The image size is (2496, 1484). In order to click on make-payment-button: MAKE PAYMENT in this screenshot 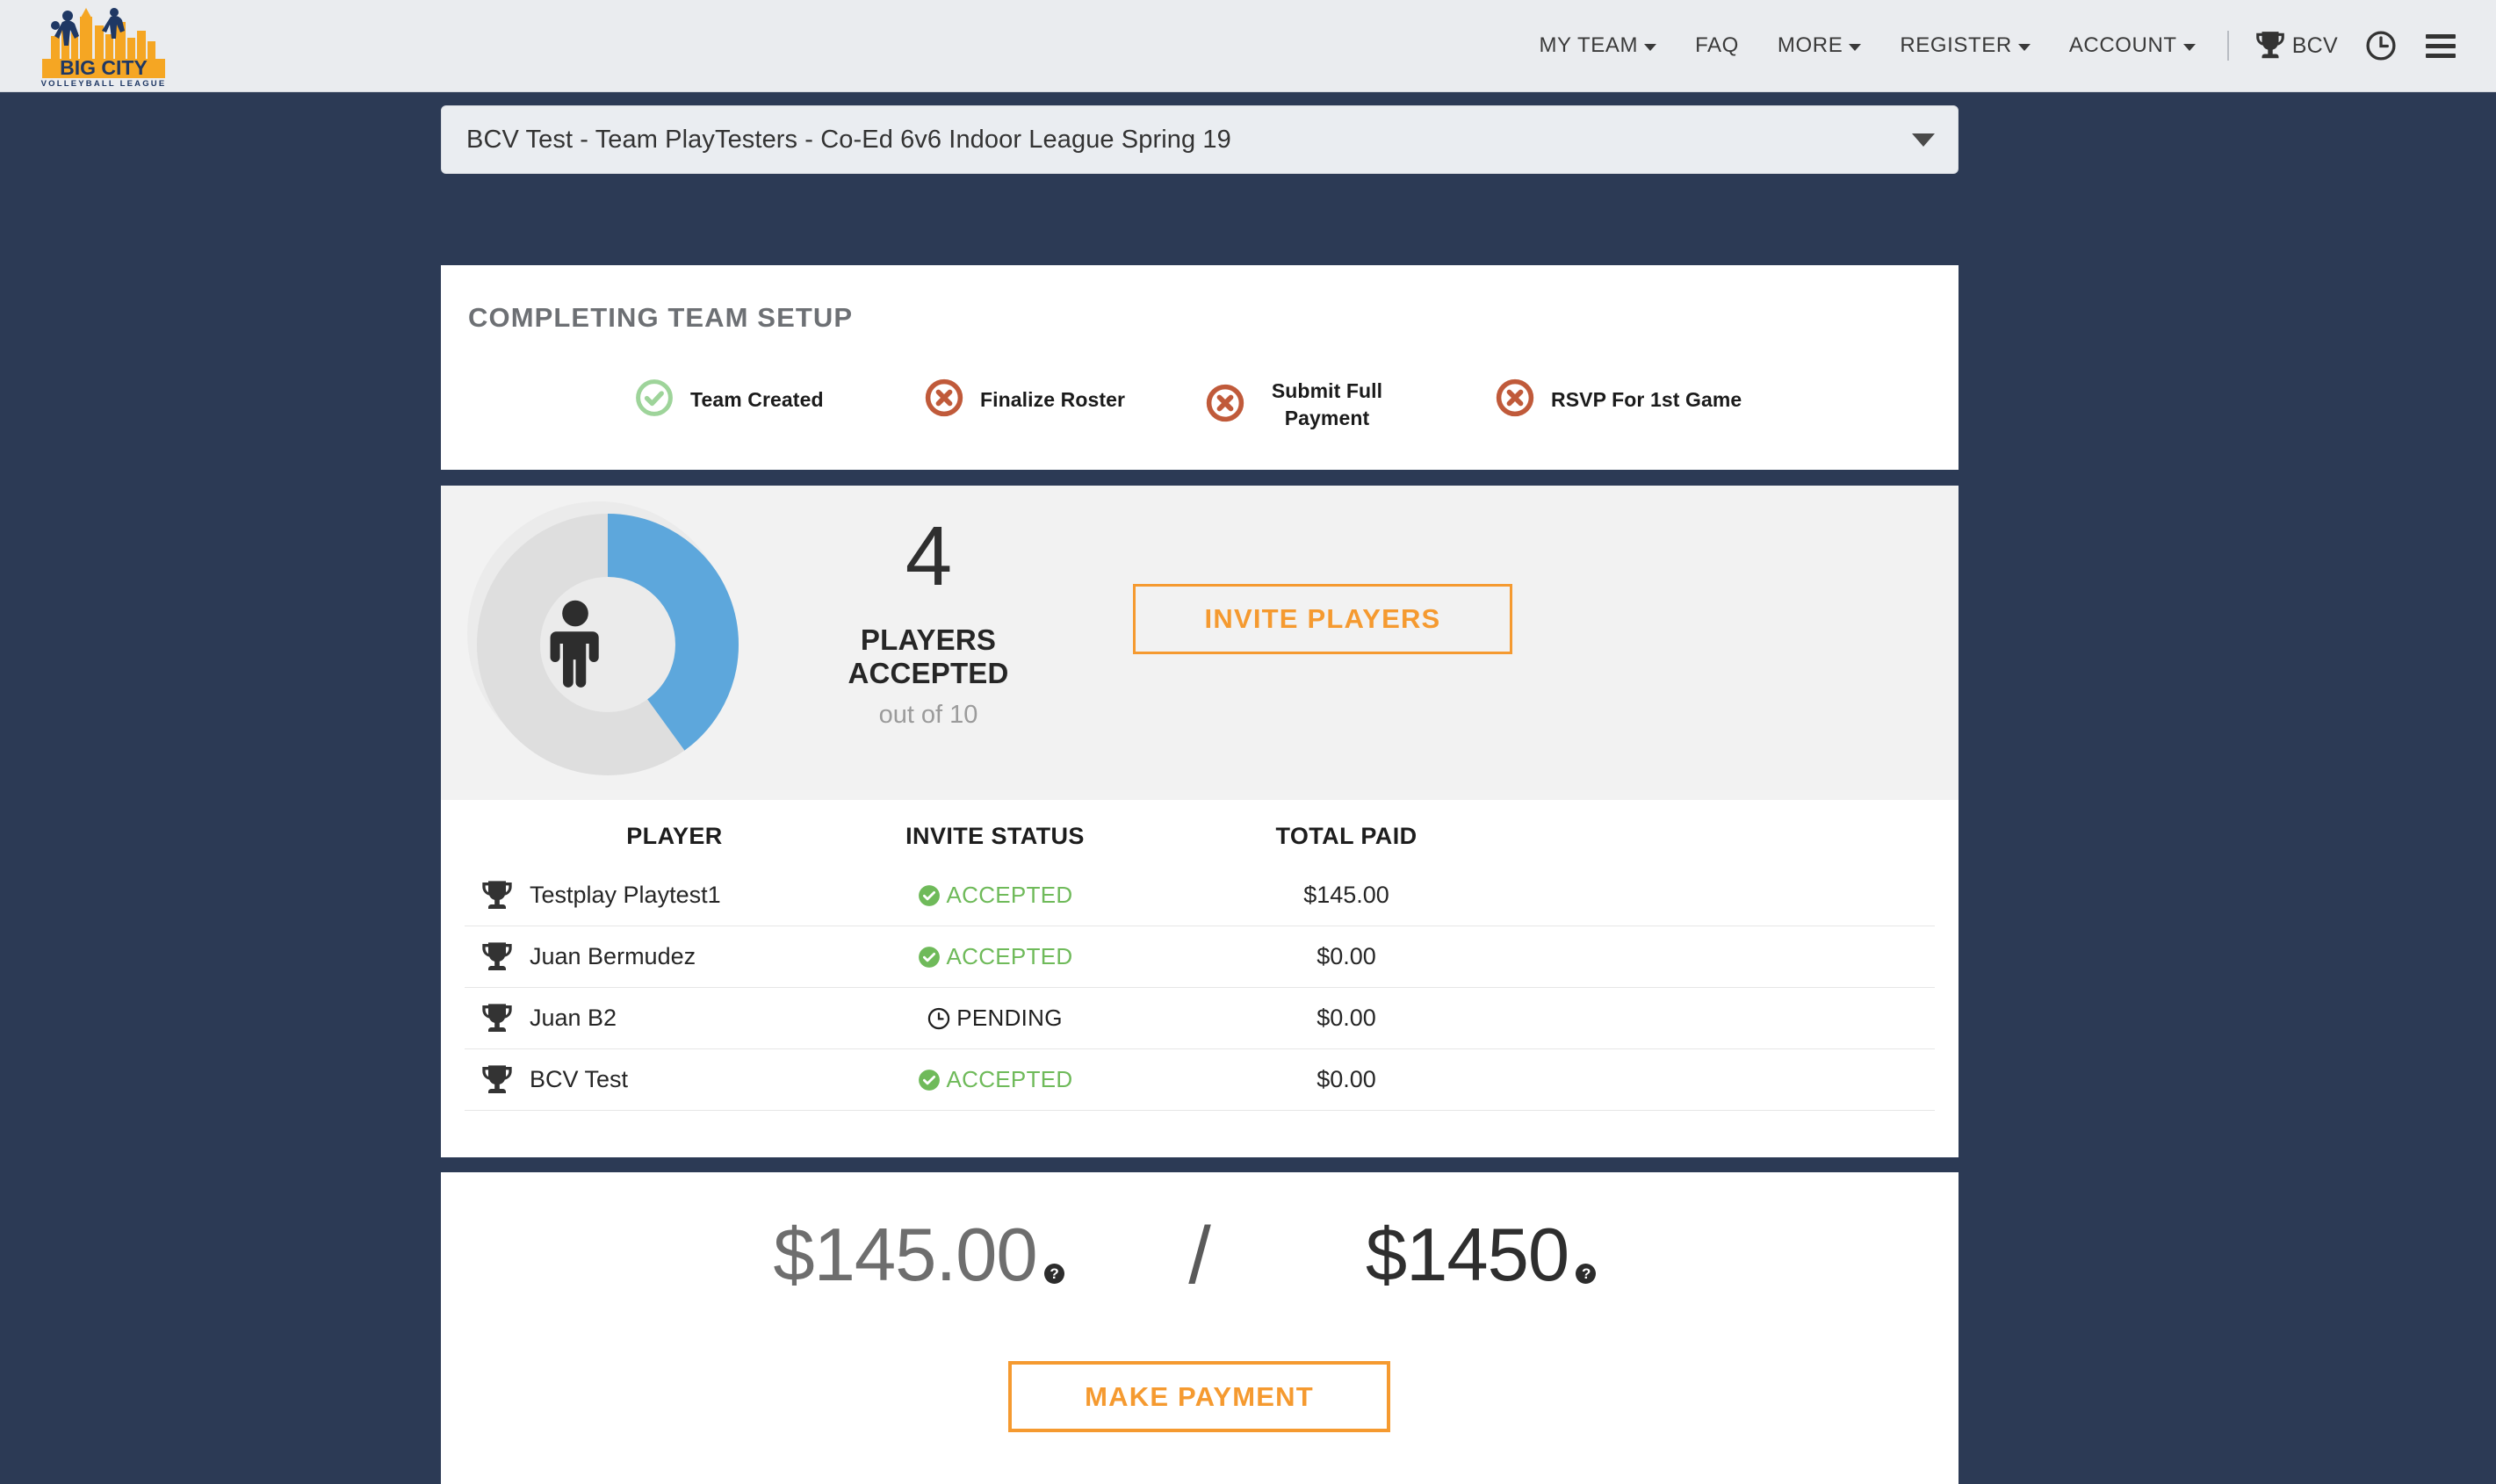, I will do `click(1199, 1396)`.